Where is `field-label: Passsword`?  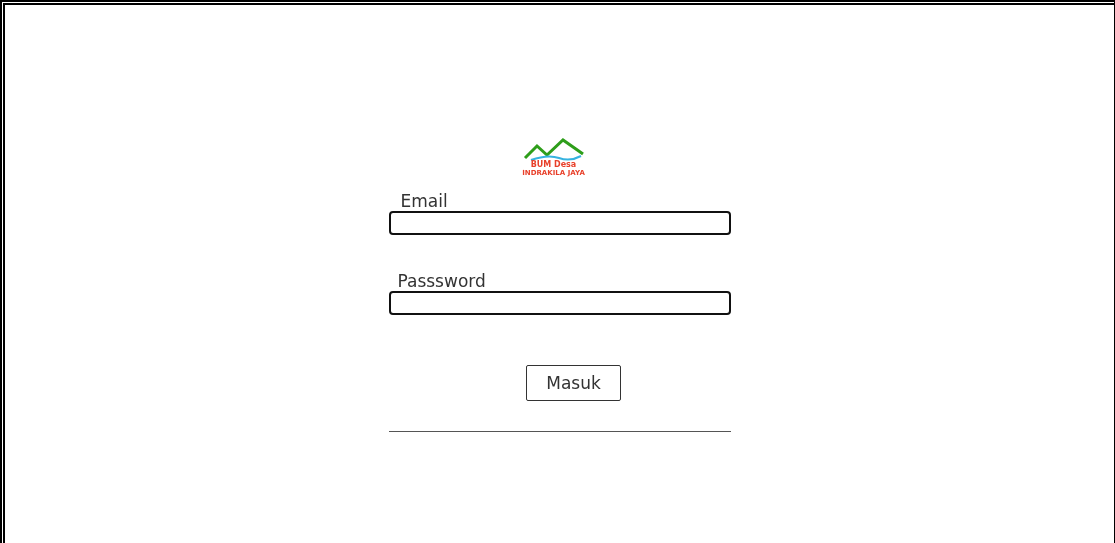
field-label: Passsword is located at coordinates (441, 281).